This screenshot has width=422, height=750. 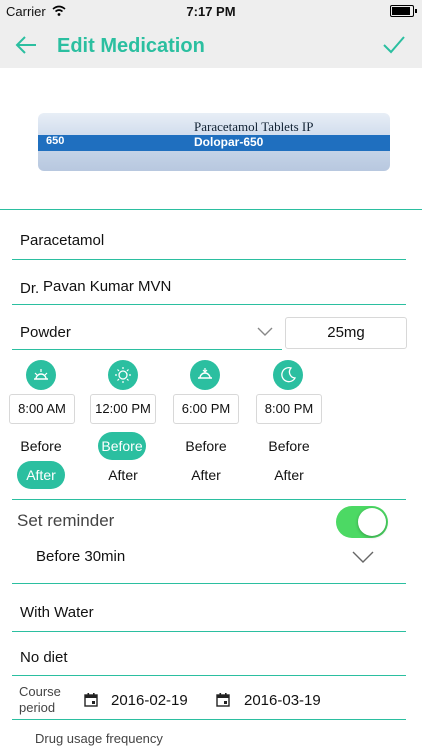 I want to click on doctor-prefix: Dr., so click(x=30, y=288).